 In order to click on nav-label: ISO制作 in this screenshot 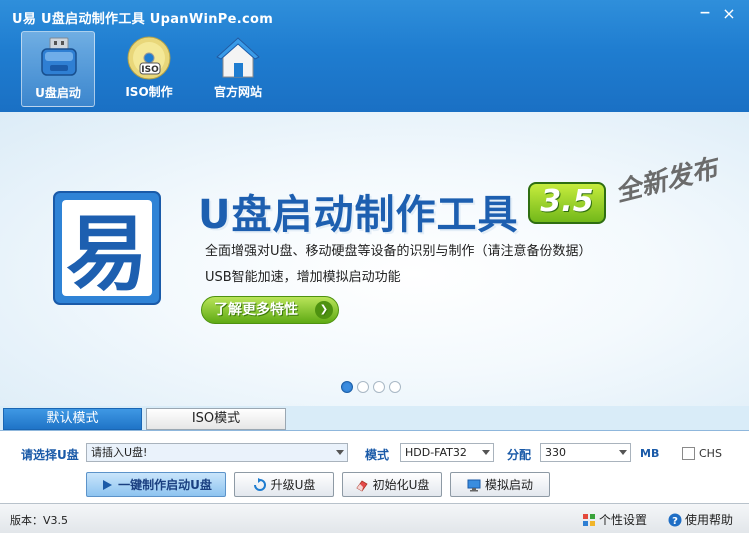, I will do `click(149, 92)`.